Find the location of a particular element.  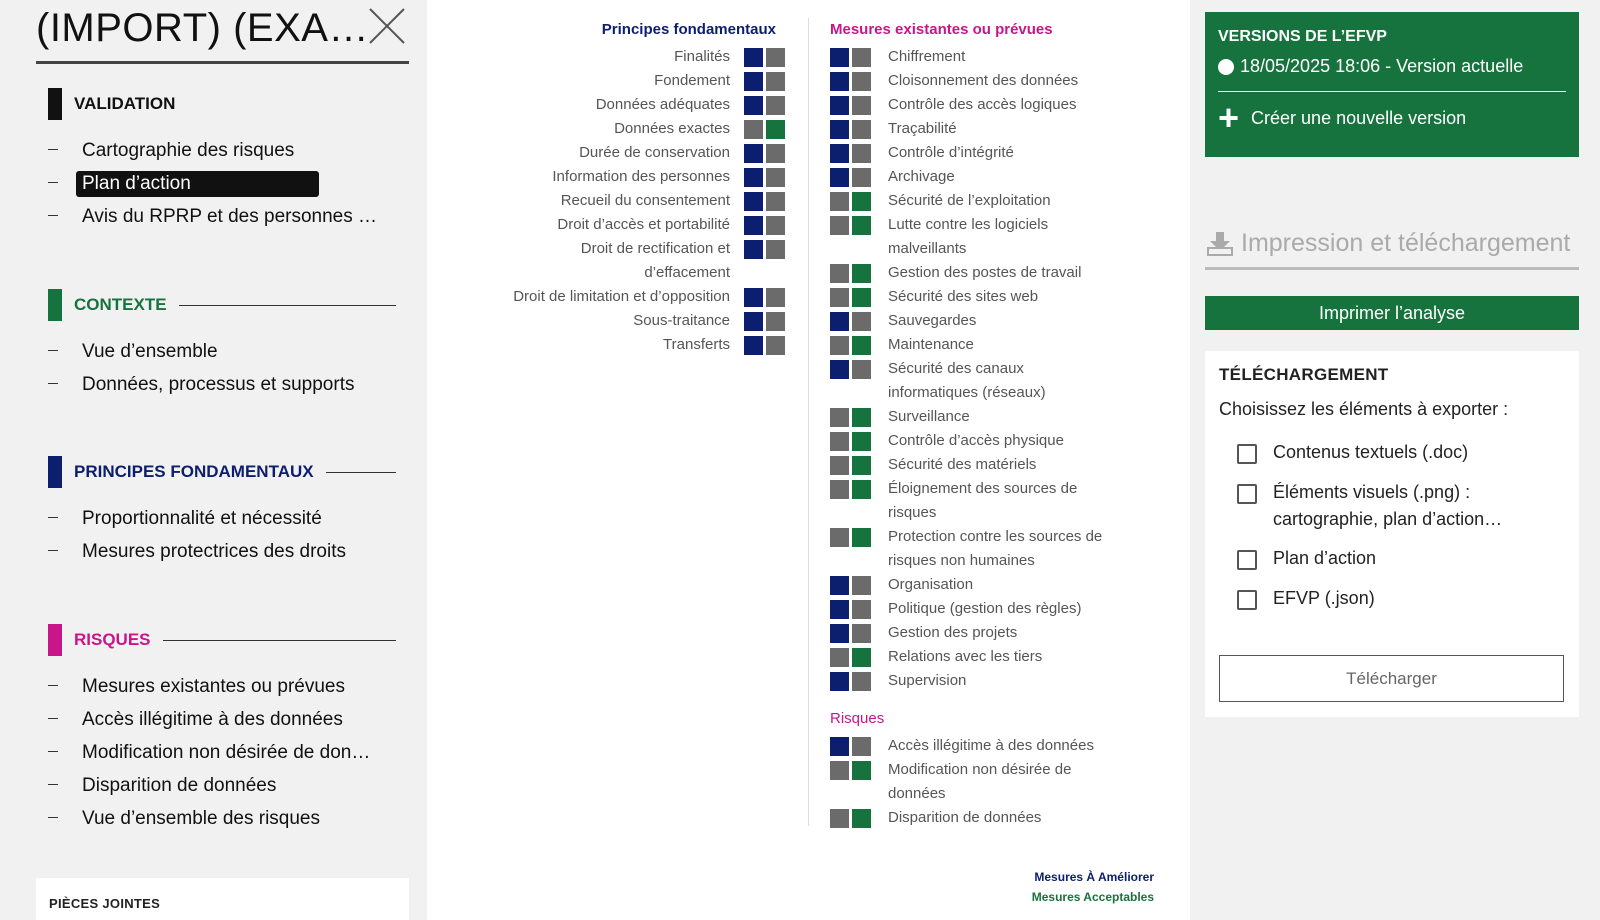

mesure-label: Surveillance is located at coordinates (929, 416).